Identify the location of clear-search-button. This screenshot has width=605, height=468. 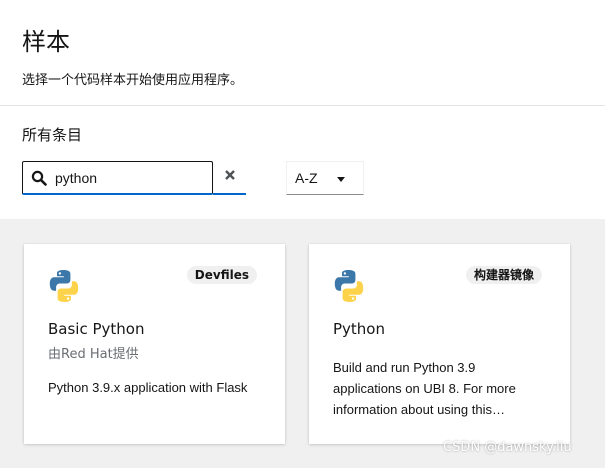
(229, 178).